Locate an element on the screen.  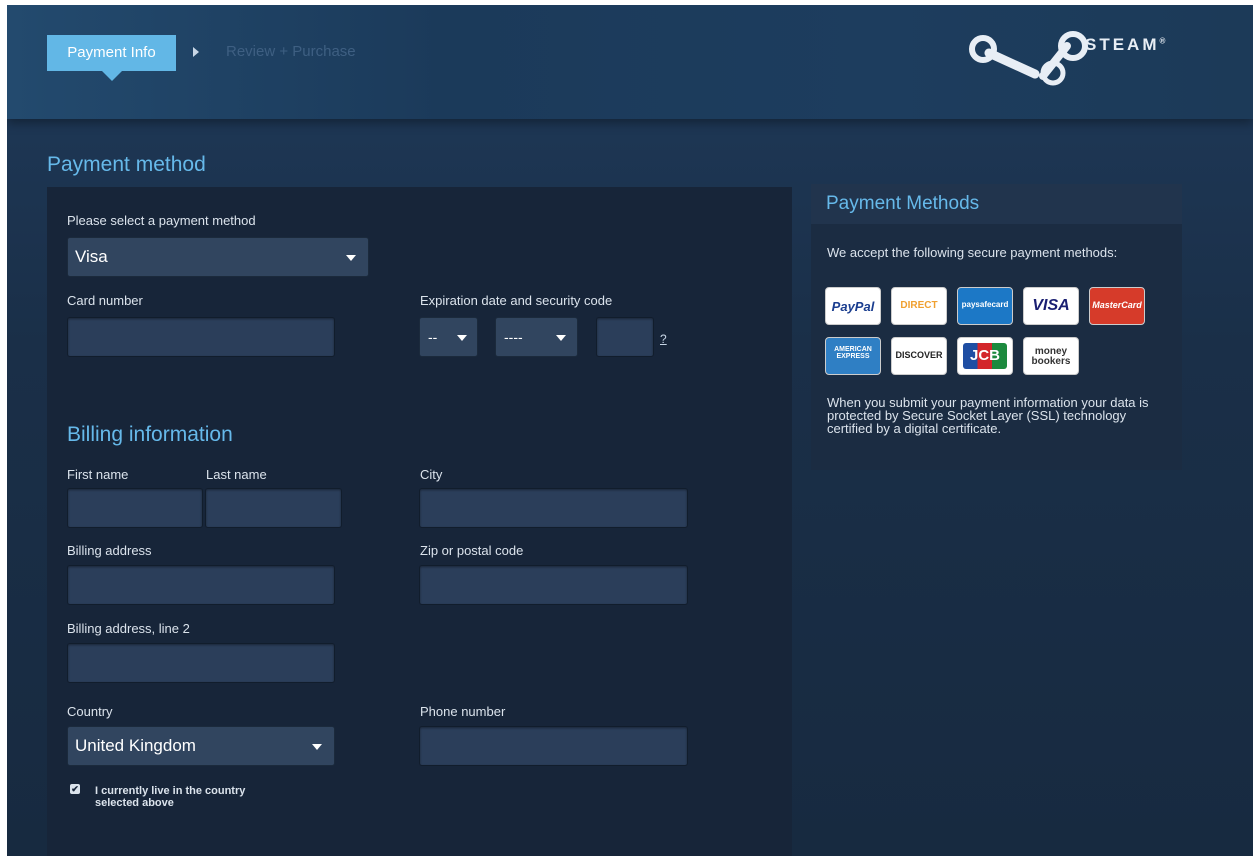
expiry-label: Expiration date and security code is located at coordinates (516, 300).